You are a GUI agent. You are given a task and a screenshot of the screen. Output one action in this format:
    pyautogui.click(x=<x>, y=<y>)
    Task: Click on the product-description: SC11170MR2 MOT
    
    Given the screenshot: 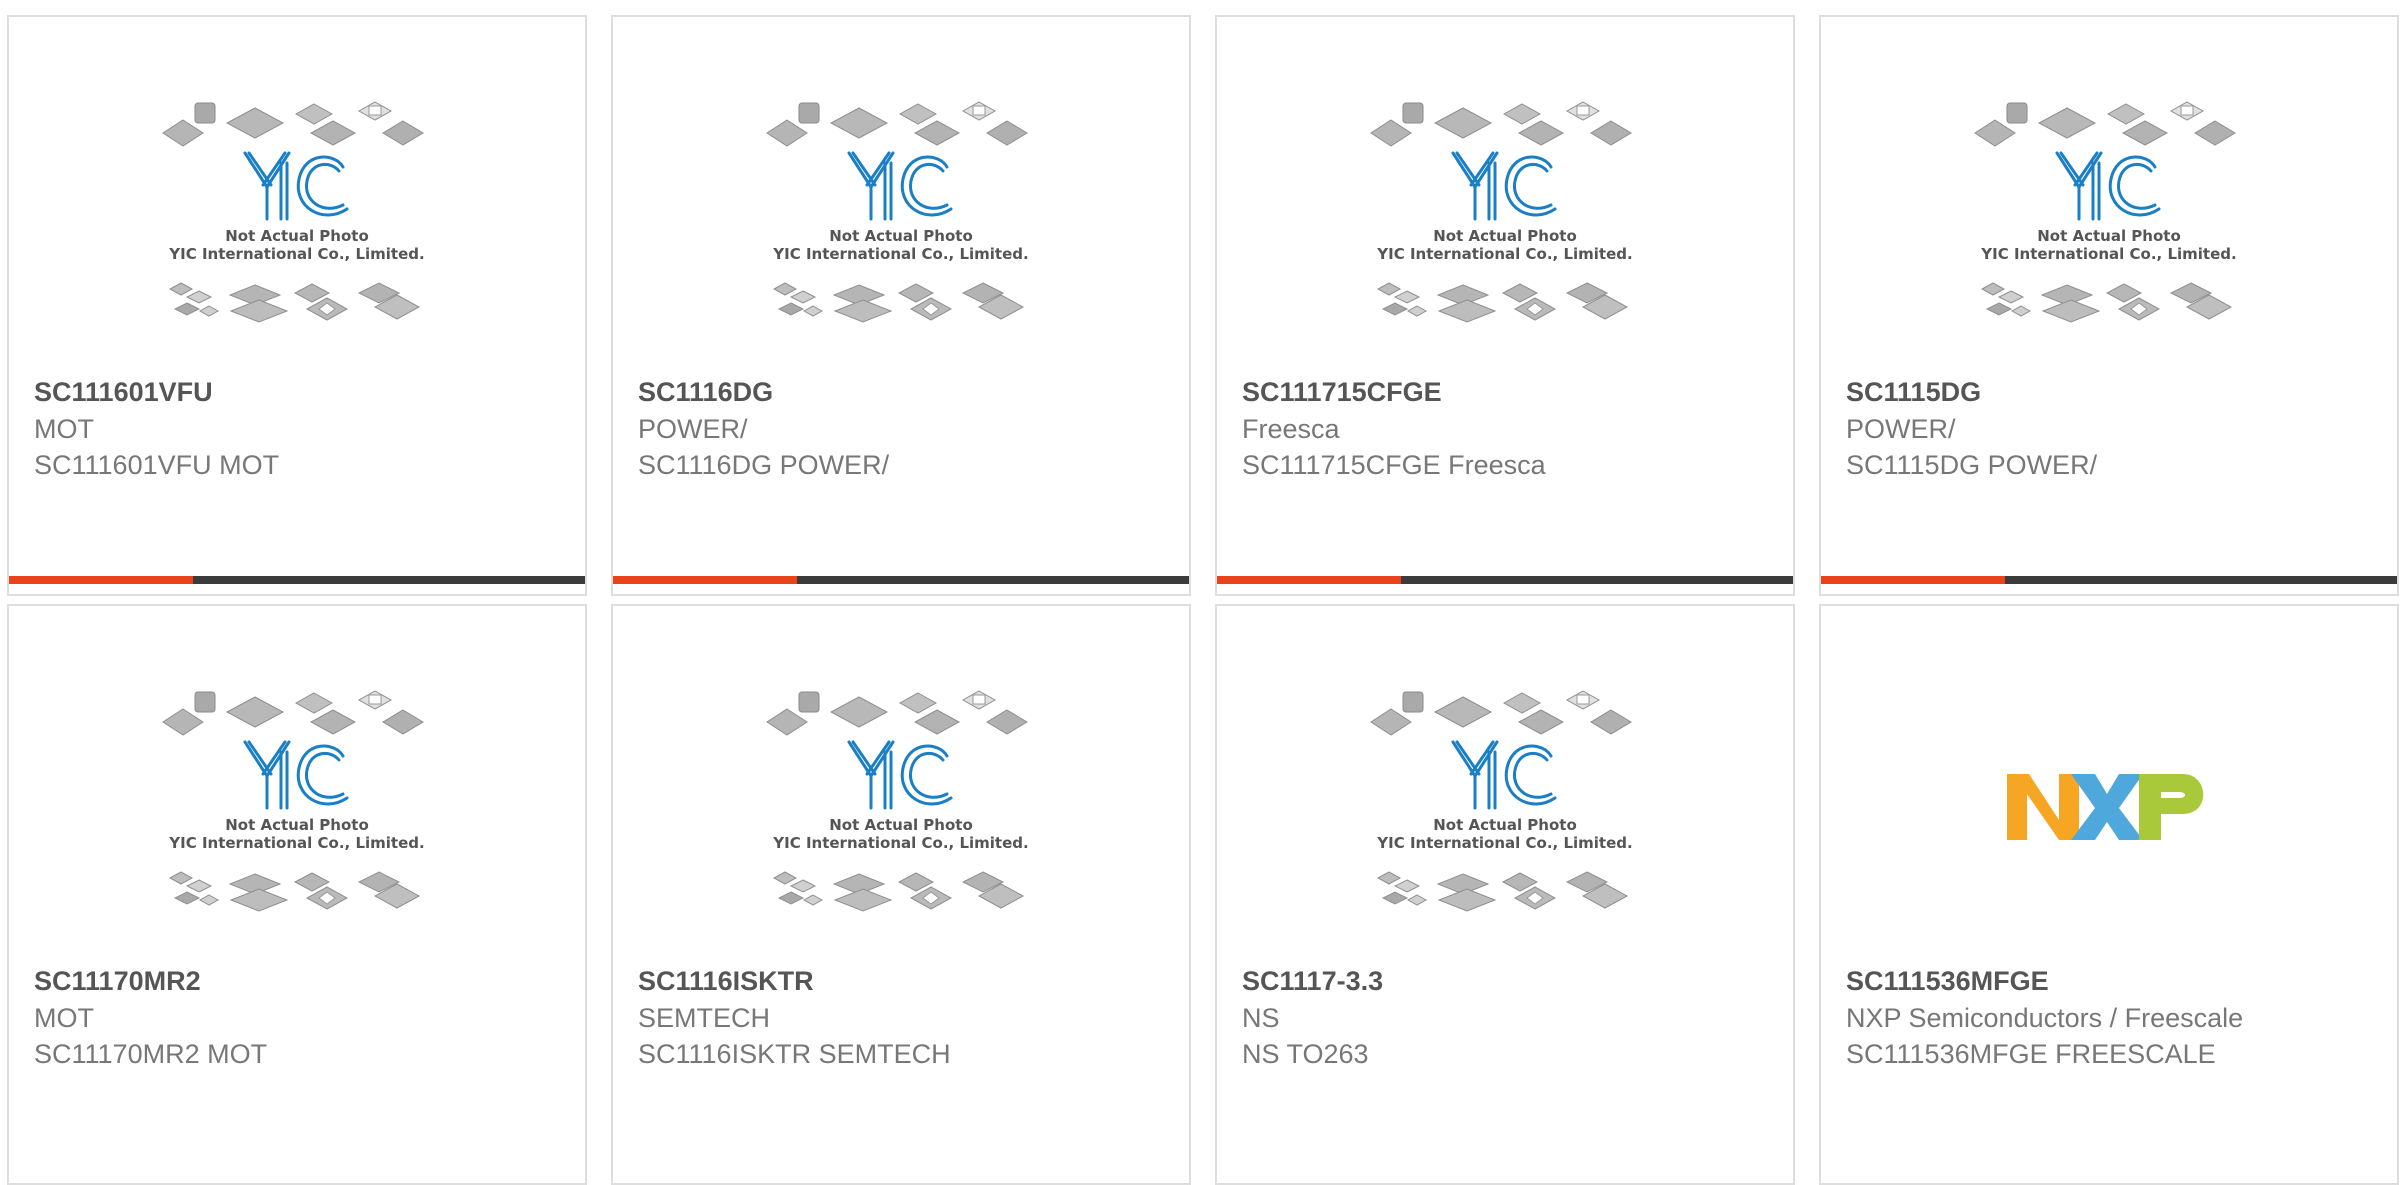 What is the action you would take?
    pyautogui.click(x=151, y=1054)
    